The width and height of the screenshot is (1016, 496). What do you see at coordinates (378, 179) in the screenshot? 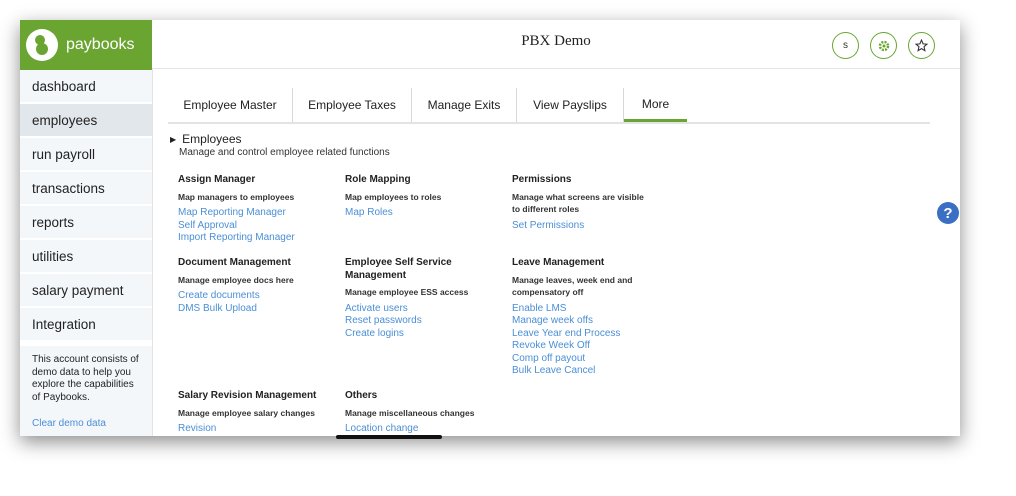
I see `group-title: Role Mapping` at bounding box center [378, 179].